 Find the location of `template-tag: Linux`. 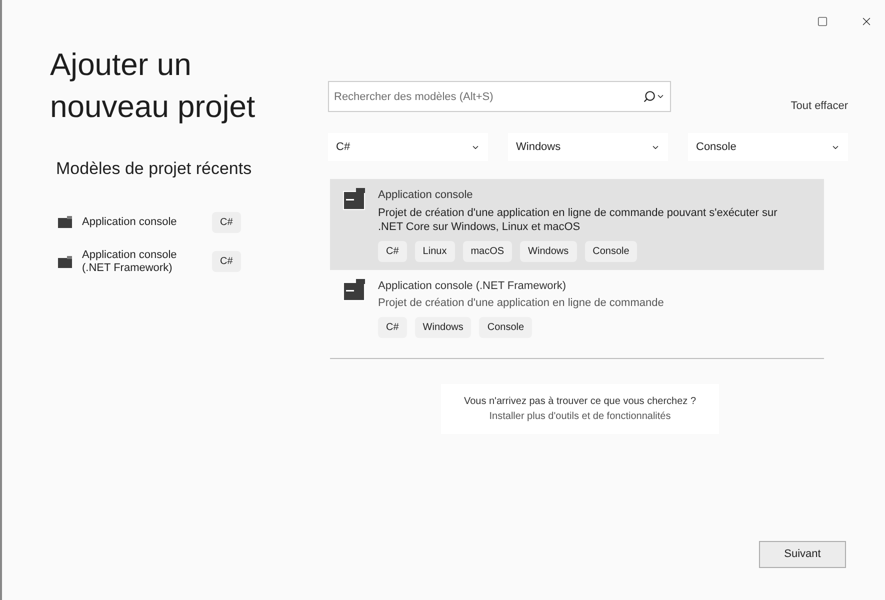

template-tag: Linux is located at coordinates (434, 251).